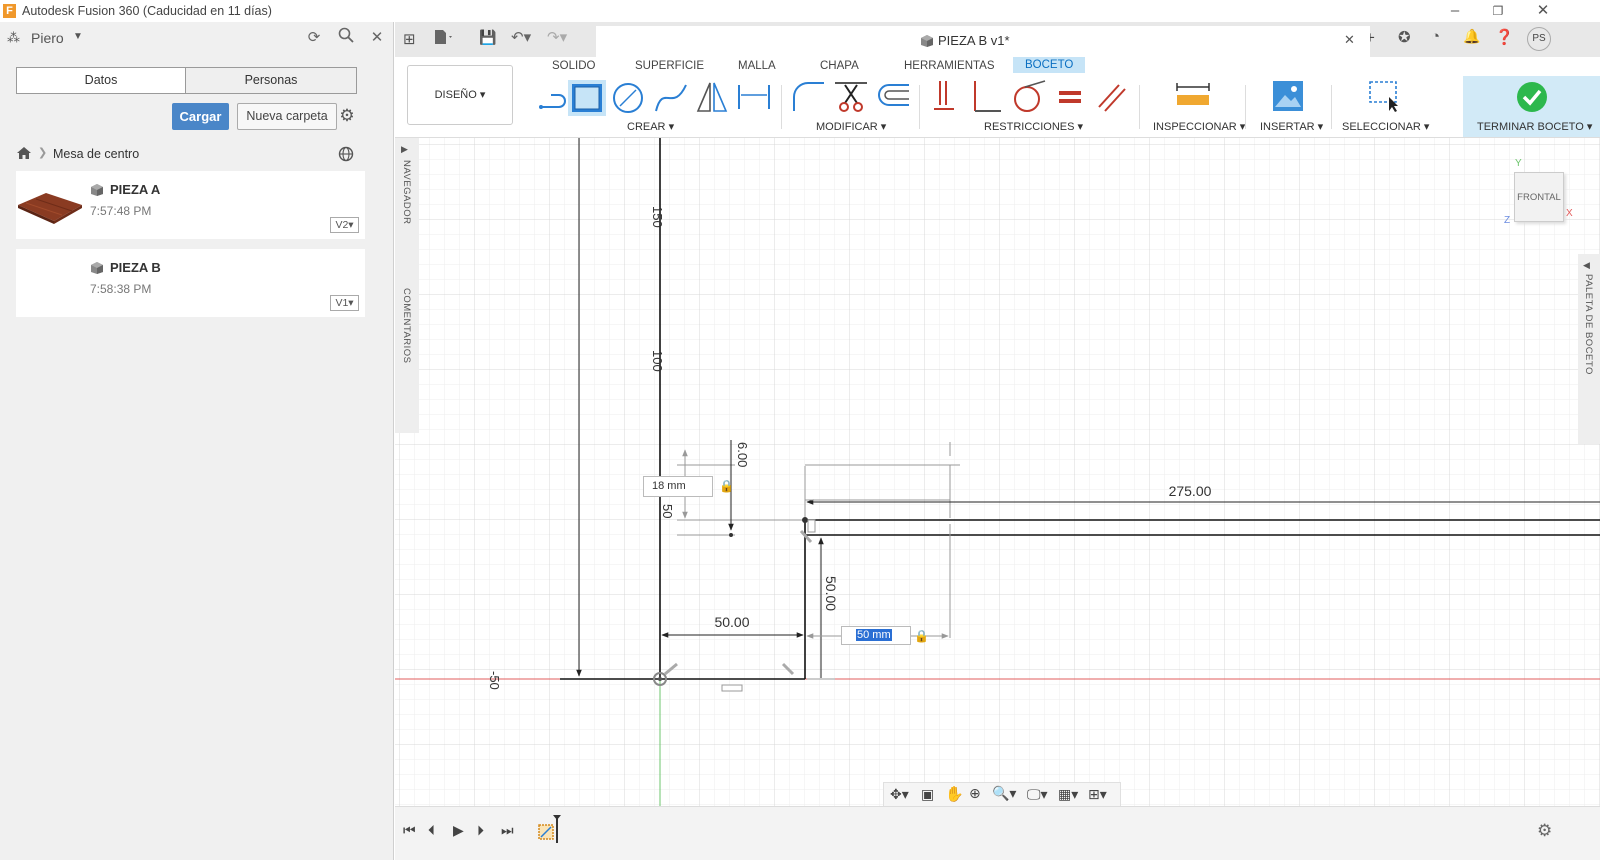 The image size is (1600, 860). I want to click on right-height-dimension-text: 50.00, so click(831, 593).